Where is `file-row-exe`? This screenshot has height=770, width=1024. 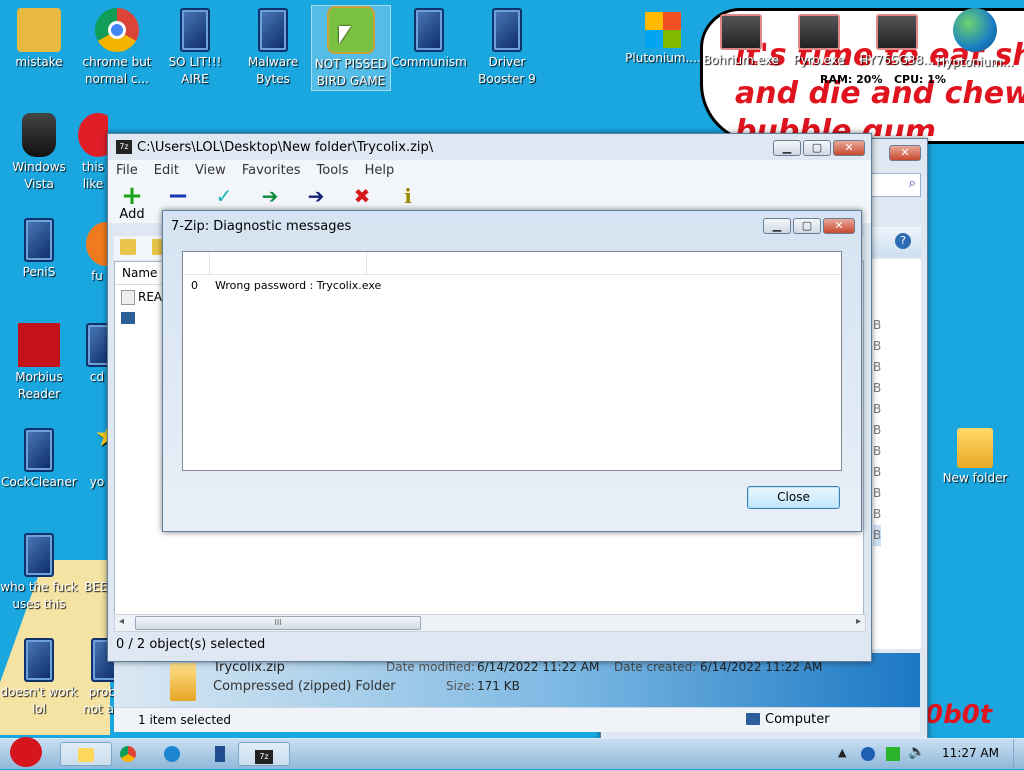 file-row-exe is located at coordinates (128, 319).